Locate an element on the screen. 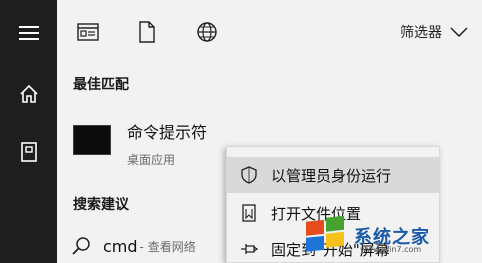 The height and width of the screenshot is (263, 482). documents-filter-button is located at coordinates (147, 32).